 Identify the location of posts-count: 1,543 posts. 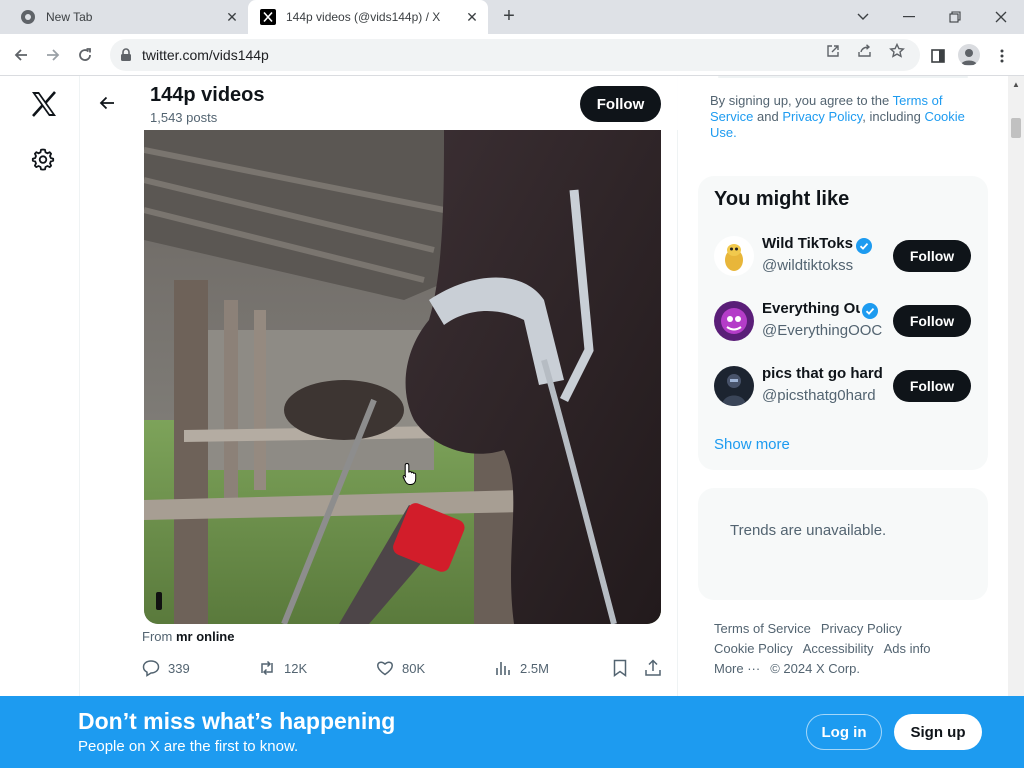
(184, 117).